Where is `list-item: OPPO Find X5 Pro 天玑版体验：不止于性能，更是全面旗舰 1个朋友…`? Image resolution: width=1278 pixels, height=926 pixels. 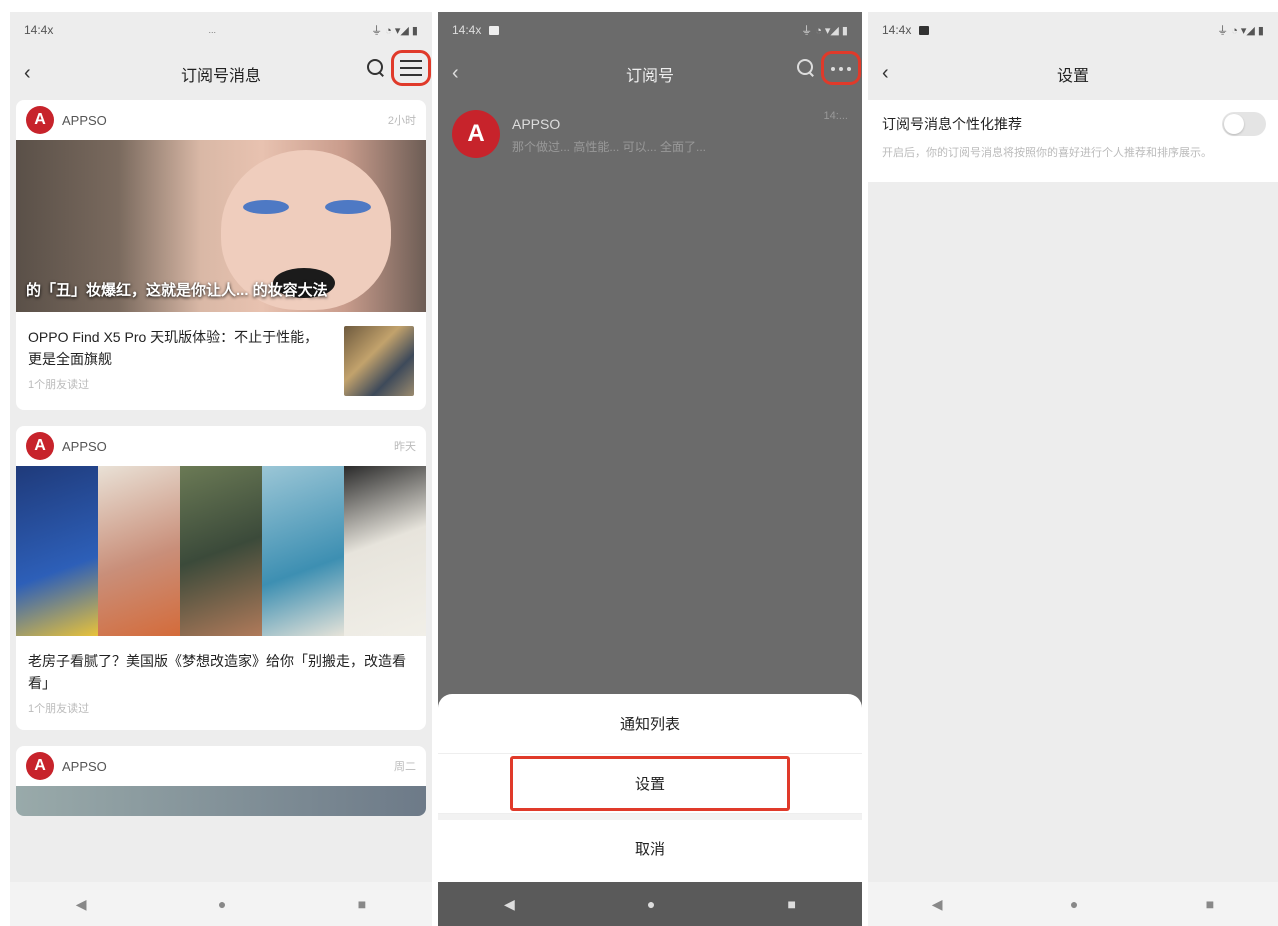 list-item: OPPO Find X5 Pro 天玑版体验：不止于性能，更是全面旗舰 1个朋友… is located at coordinates (221, 361).